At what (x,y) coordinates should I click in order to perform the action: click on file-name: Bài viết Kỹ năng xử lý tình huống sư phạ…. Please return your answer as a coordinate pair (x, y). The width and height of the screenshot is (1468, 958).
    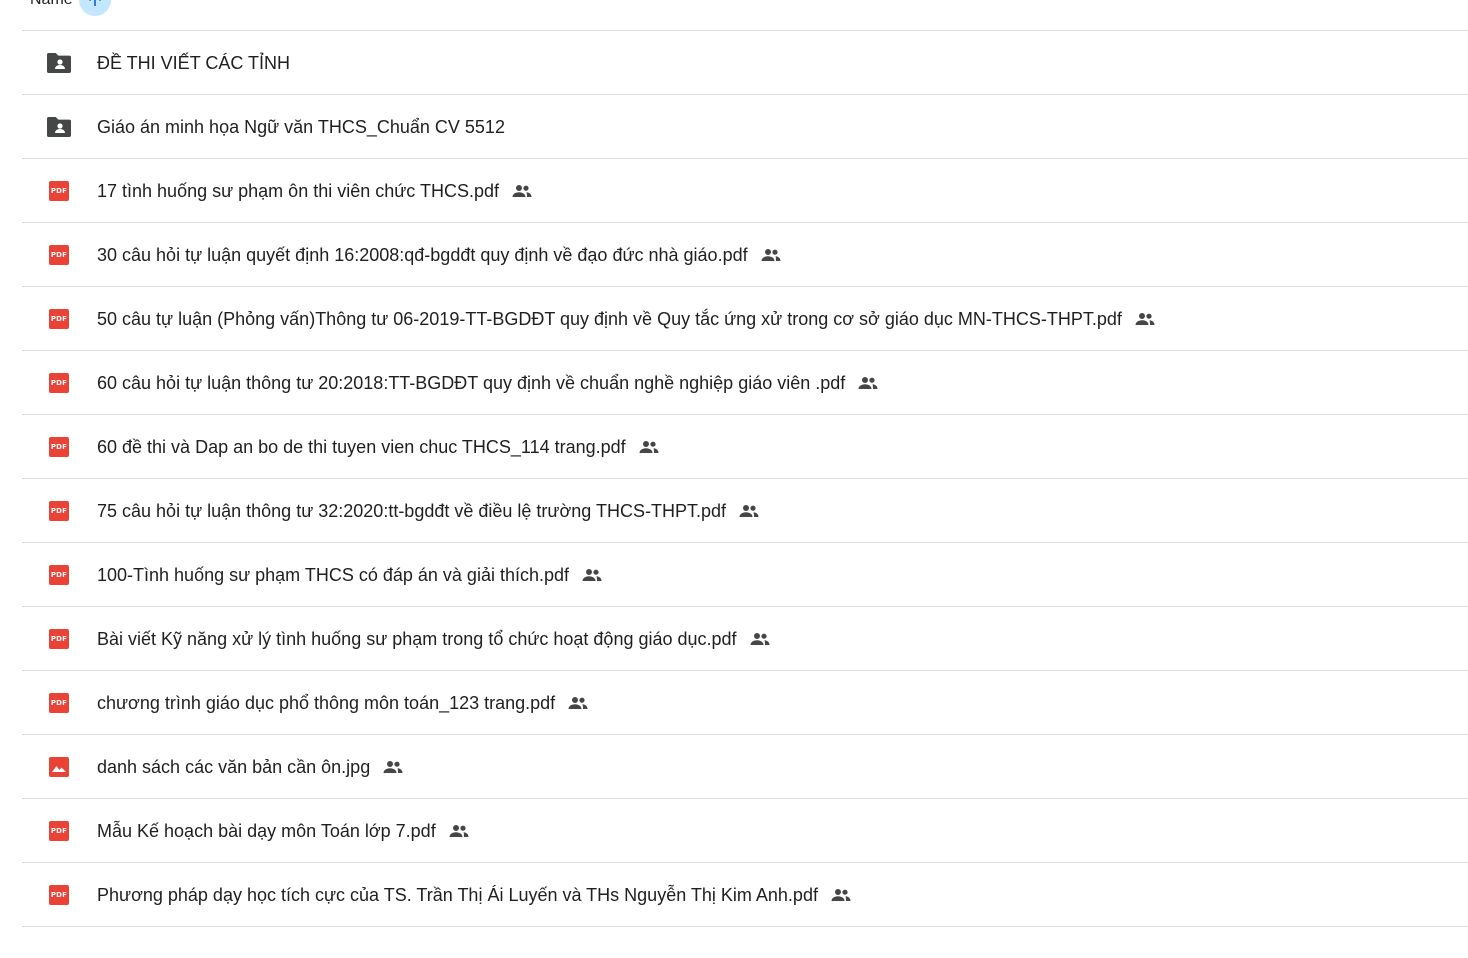
    Looking at the image, I should click on (417, 638).